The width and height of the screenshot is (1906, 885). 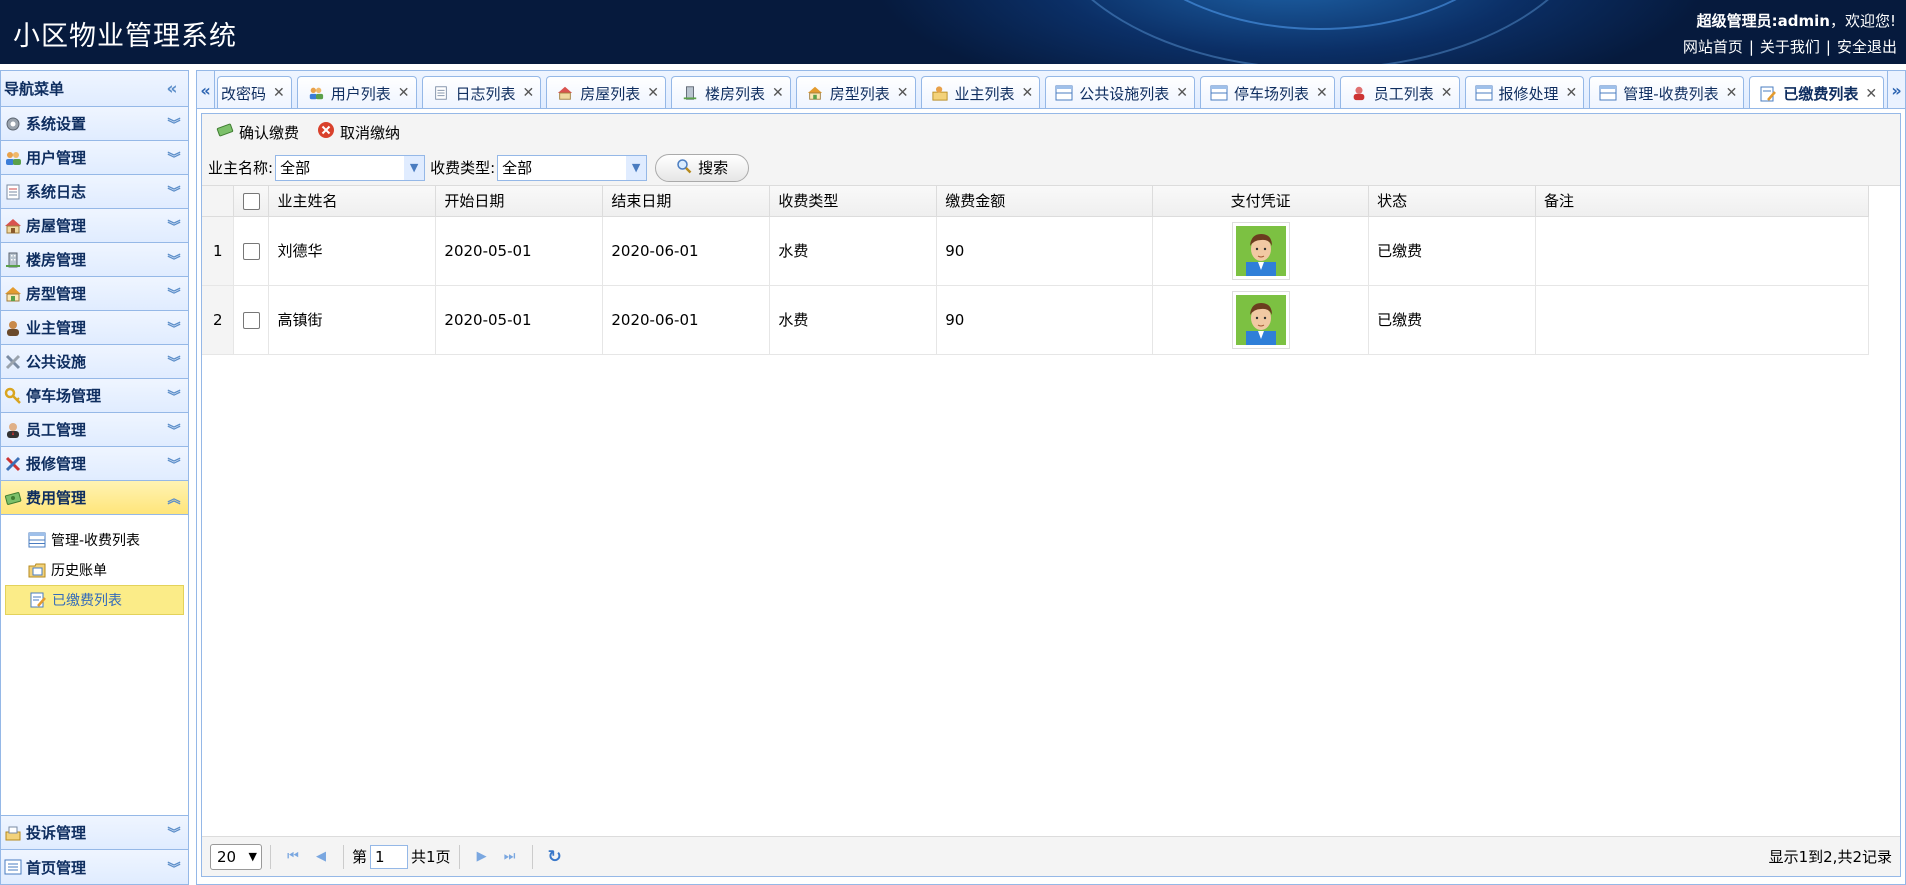 I want to click on column-header-status: 状态, so click(x=1452, y=201).